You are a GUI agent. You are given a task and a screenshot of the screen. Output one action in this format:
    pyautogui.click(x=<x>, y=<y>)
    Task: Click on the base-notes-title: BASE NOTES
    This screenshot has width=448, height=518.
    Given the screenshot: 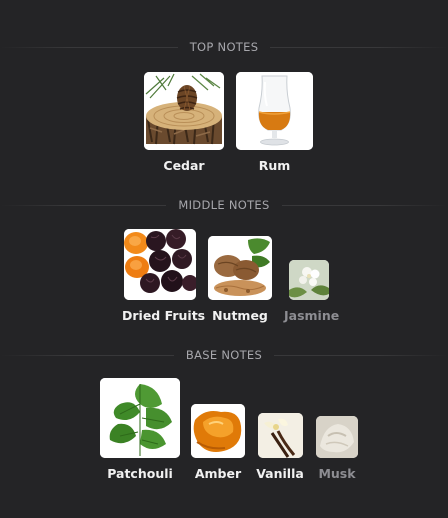 What is the action you would take?
    pyautogui.click(x=224, y=355)
    